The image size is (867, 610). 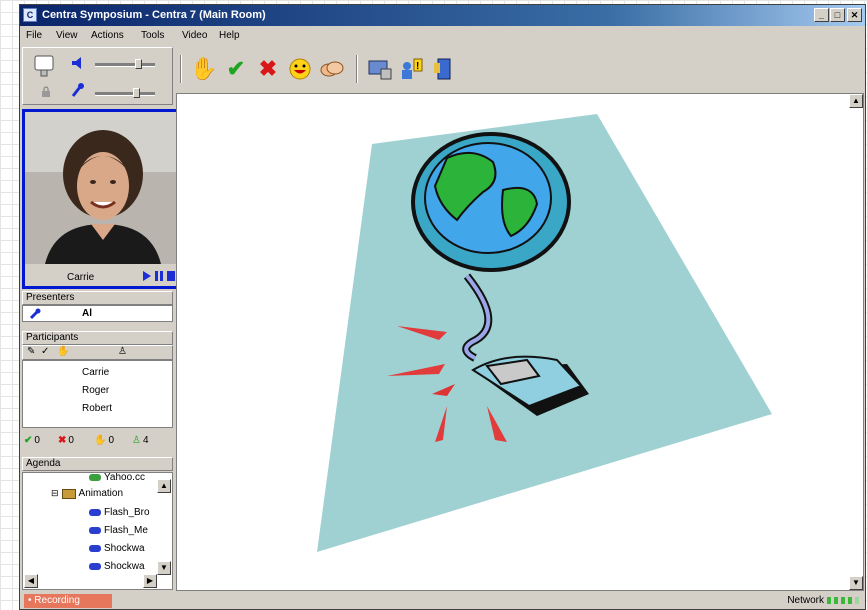 What do you see at coordinates (76, 63) in the screenshot?
I see `volume-icon` at bounding box center [76, 63].